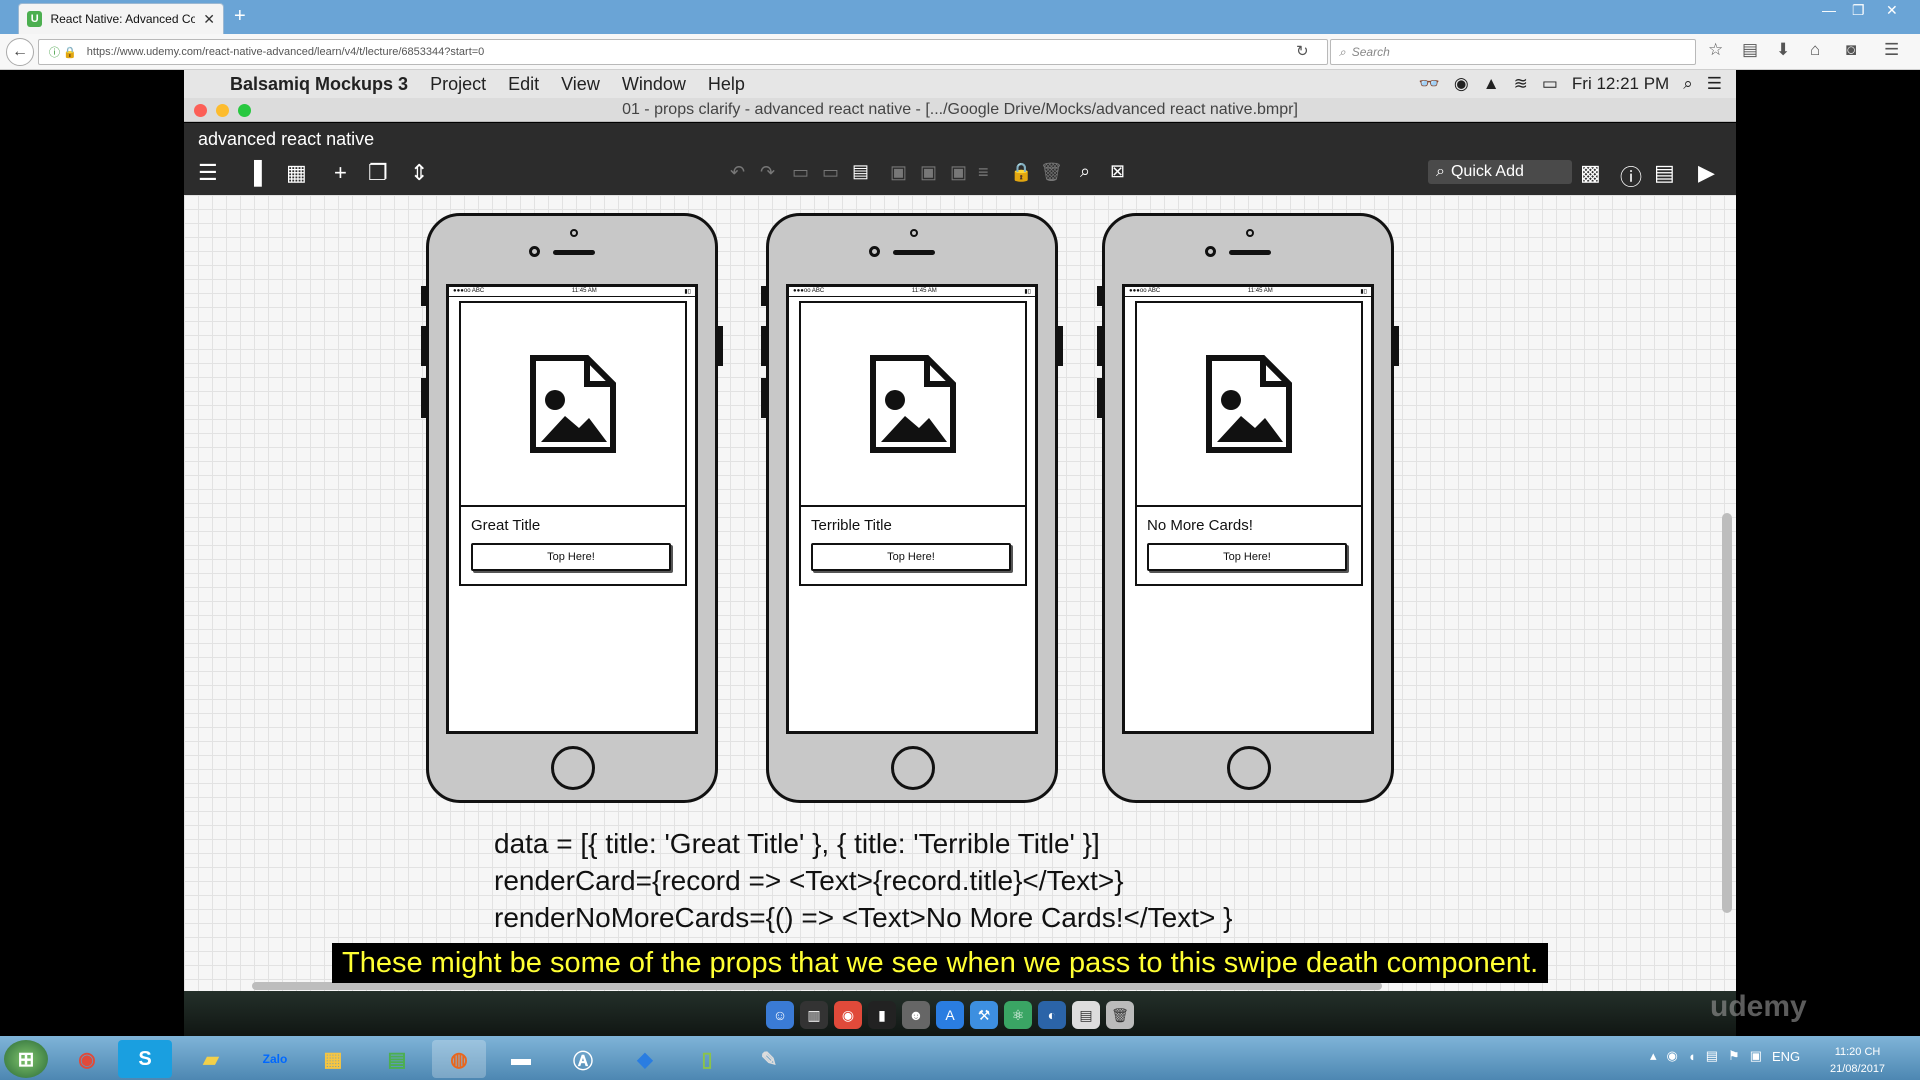 This screenshot has height=1080, width=1920. What do you see at coordinates (145, 1059) in the screenshot?
I see `taskbar-skype-icon: S` at bounding box center [145, 1059].